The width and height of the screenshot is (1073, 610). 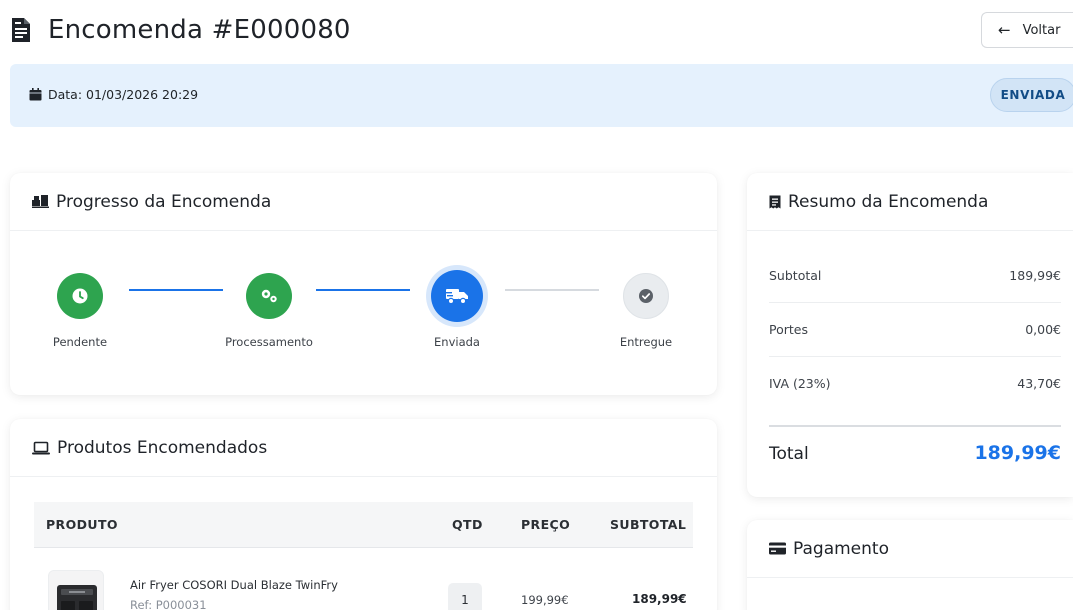 What do you see at coordinates (82, 524) in the screenshot?
I see `col-produto: PRODUTO` at bounding box center [82, 524].